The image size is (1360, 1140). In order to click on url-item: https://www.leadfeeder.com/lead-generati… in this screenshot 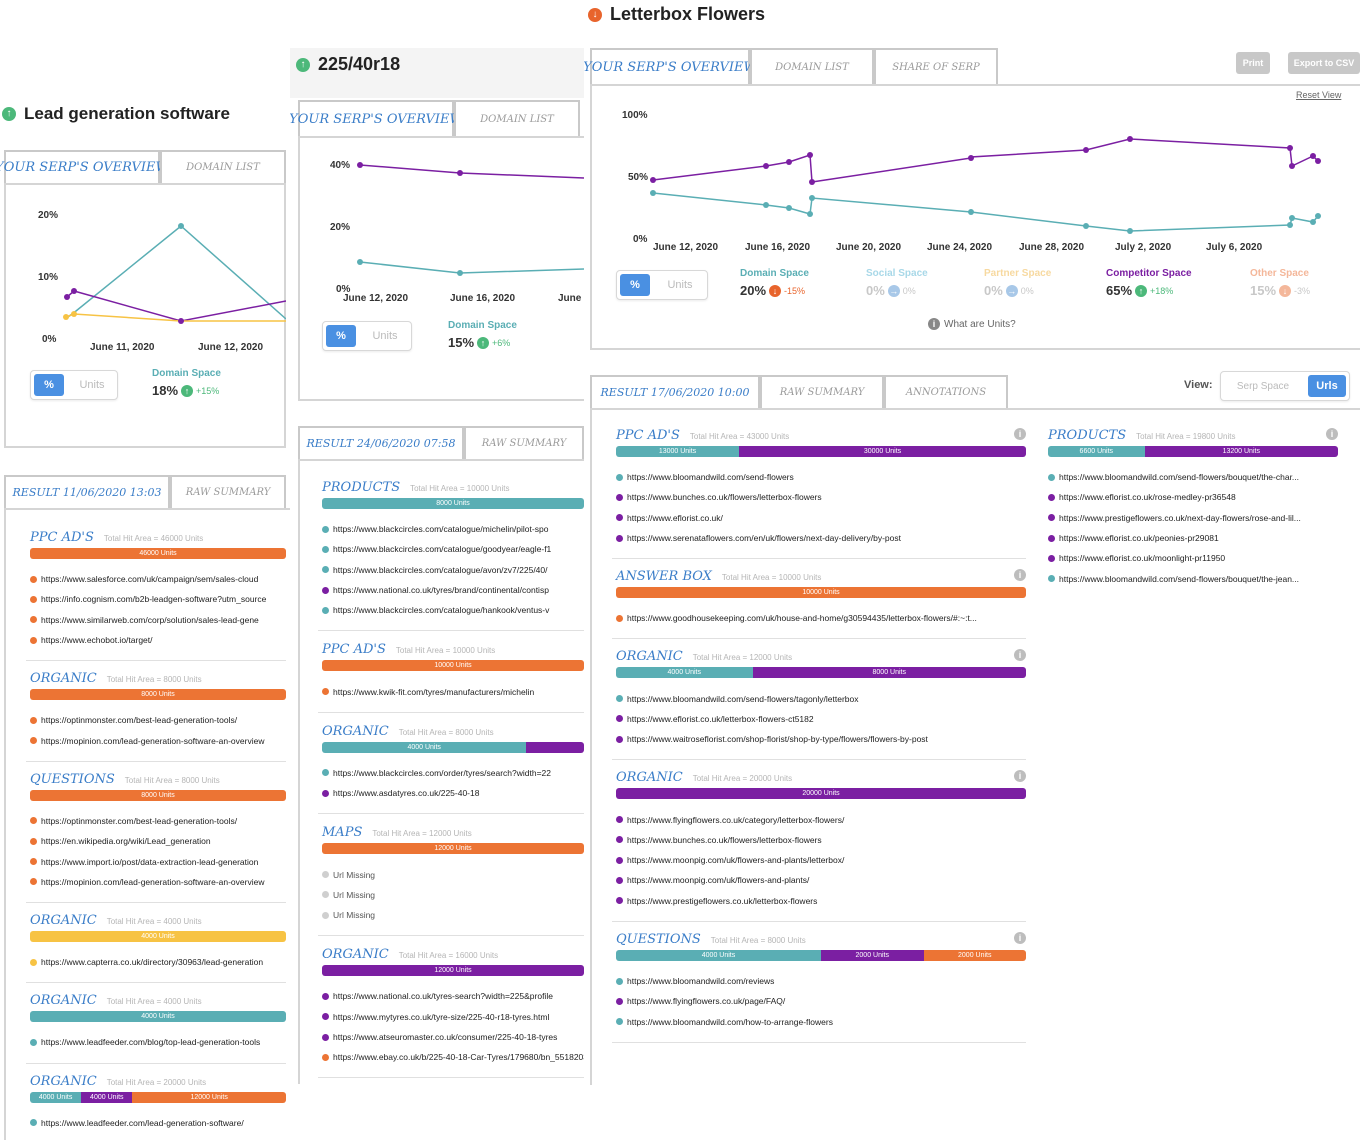, I will do `click(158, 1123)`.